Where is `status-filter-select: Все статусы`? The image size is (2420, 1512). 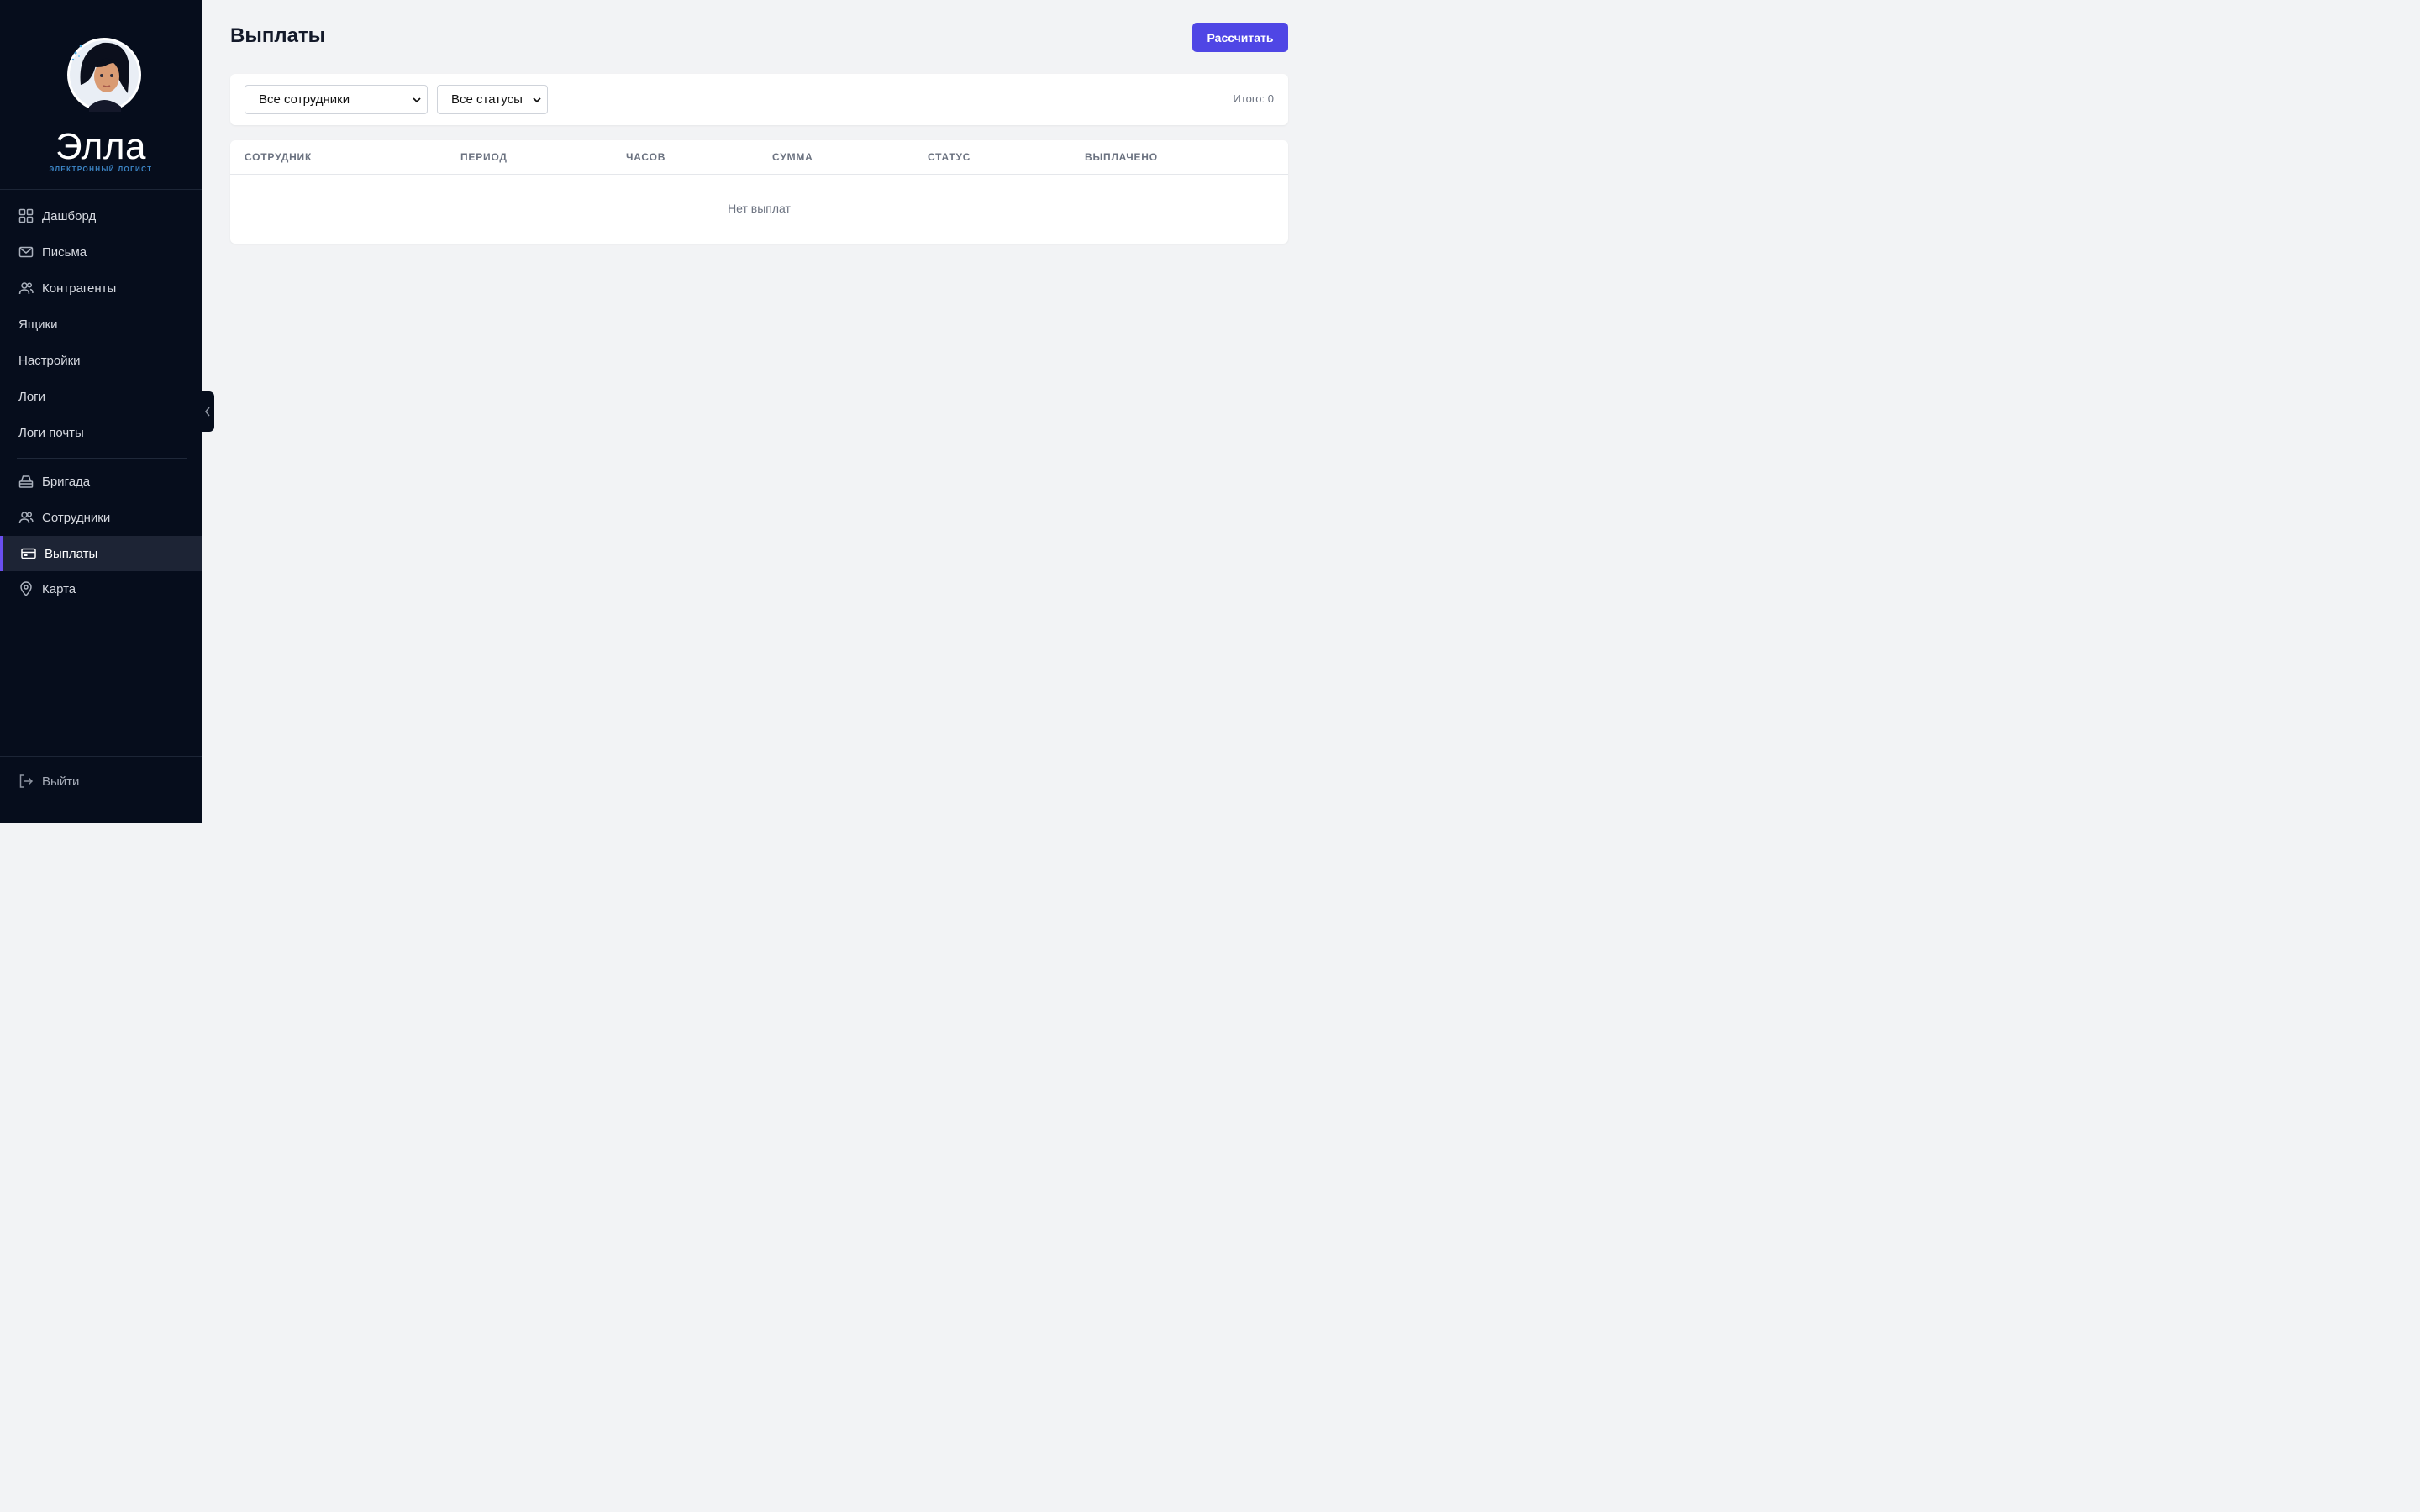 status-filter-select: Все статусы is located at coordinates (493, 99).